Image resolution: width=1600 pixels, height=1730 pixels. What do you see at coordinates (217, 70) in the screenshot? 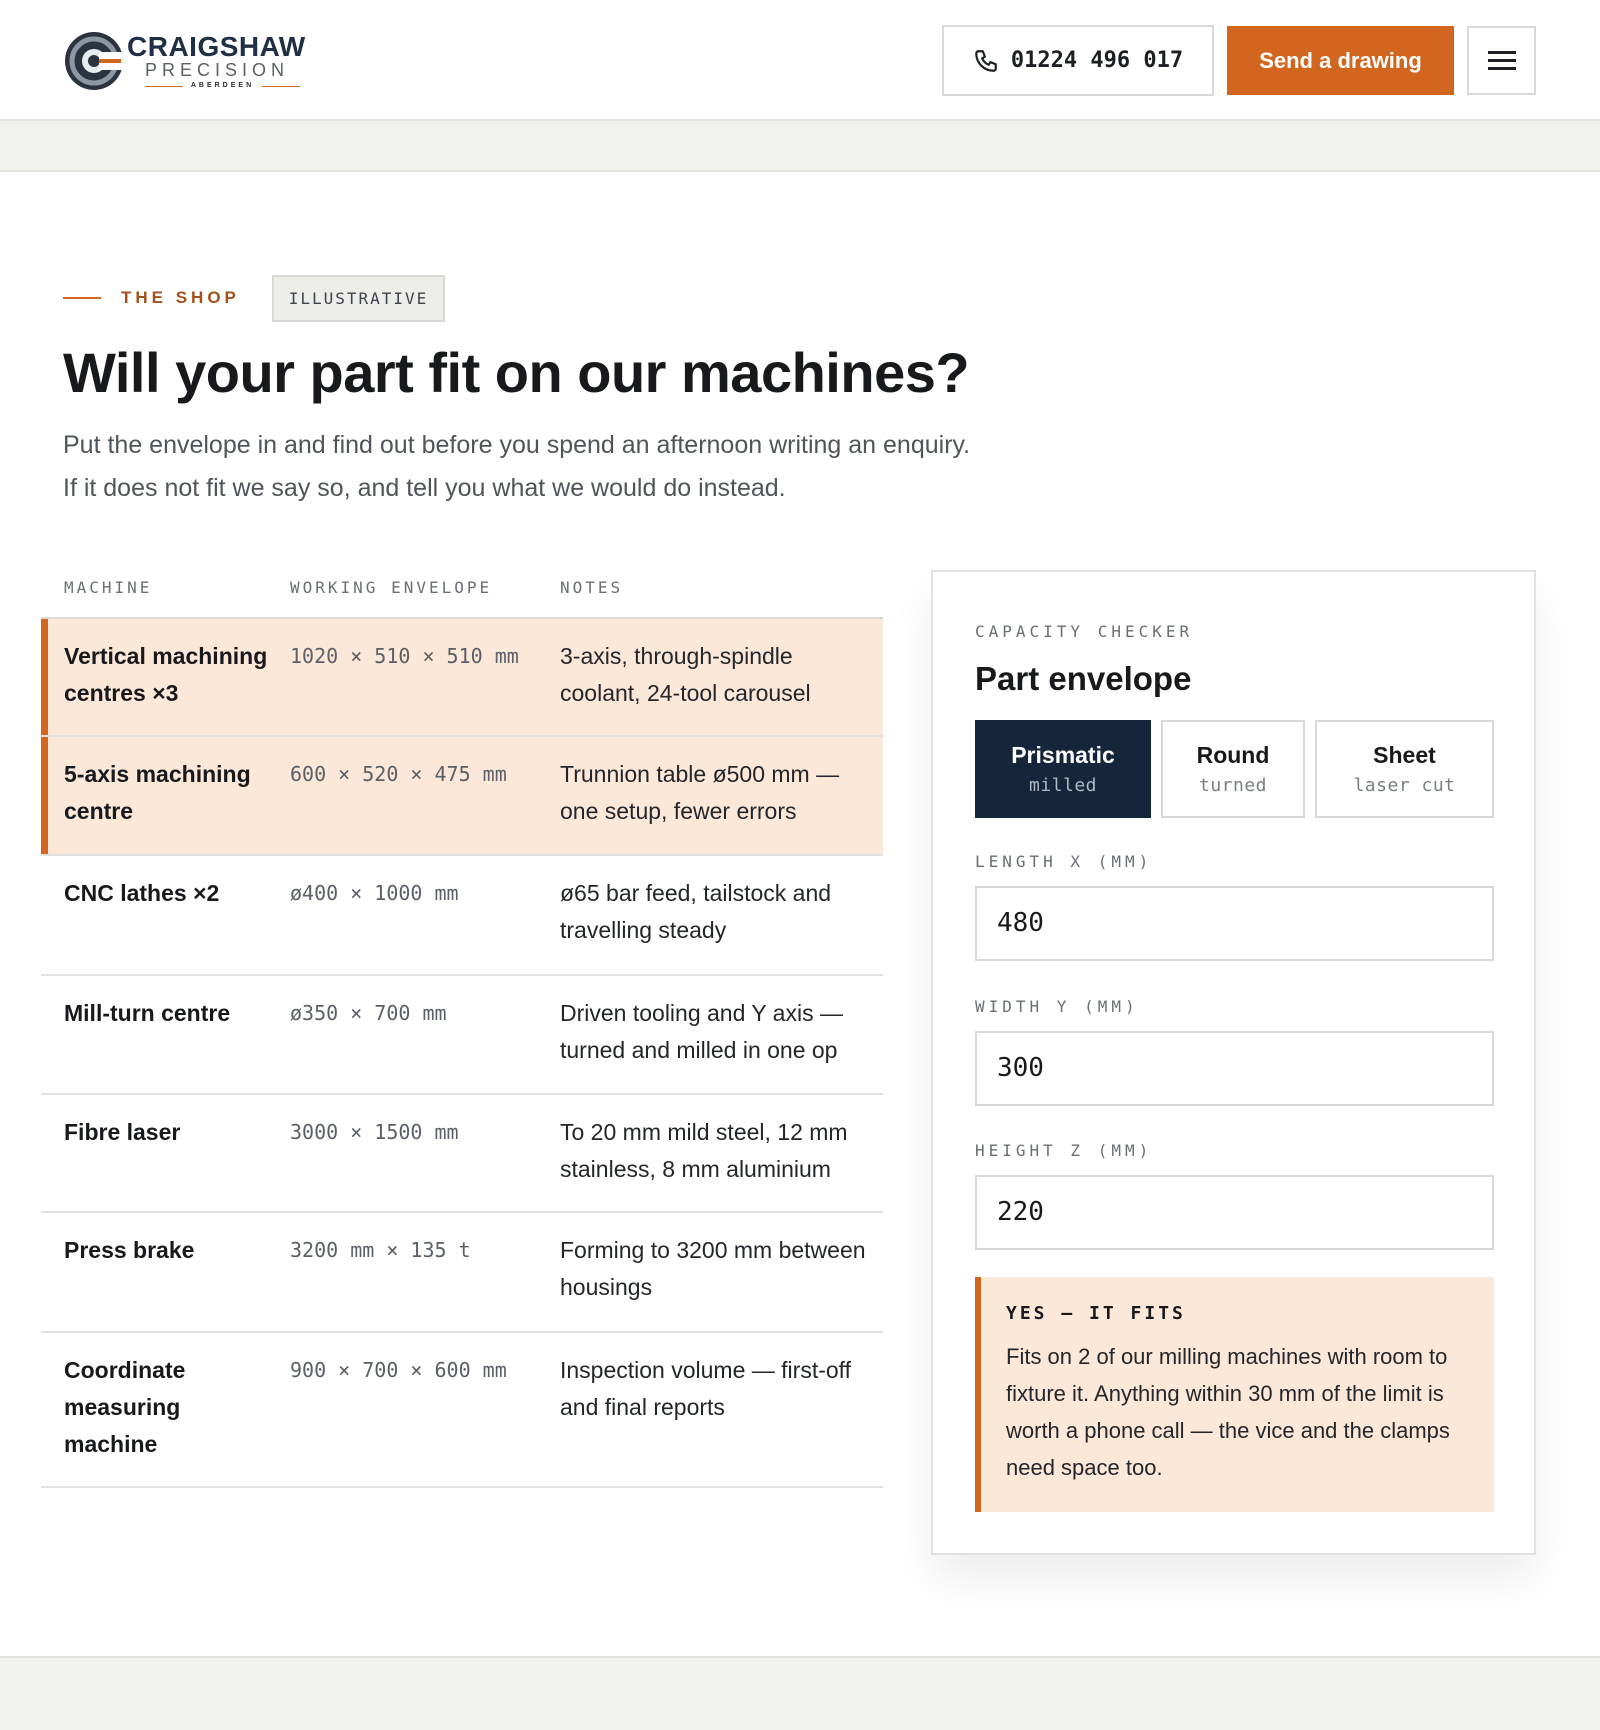
I see `brand-subtitle: PRECISION` at bounding box center [217, 70].